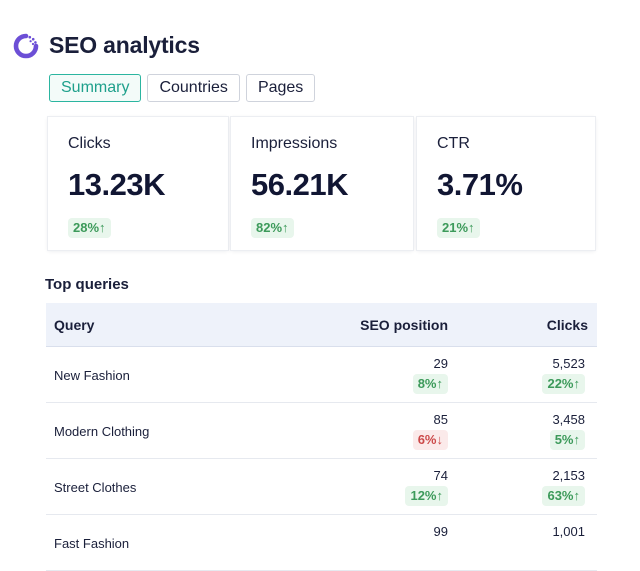 The width and height of the screenshot is (640, 571). What do you see at coordinates (458, 228) in the screenshot?
I see `kpi-change-badge: 21%↑` at bounding box center [458, 228].